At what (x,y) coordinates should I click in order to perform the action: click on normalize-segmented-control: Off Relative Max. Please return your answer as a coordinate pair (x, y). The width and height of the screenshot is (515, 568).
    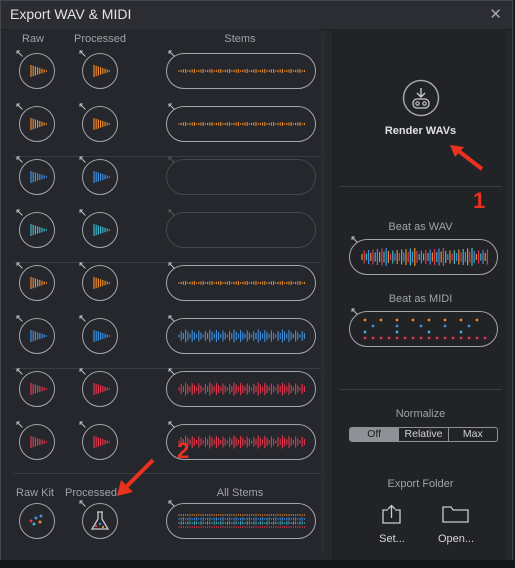
    Looking at the image, I should click on (423, 434).